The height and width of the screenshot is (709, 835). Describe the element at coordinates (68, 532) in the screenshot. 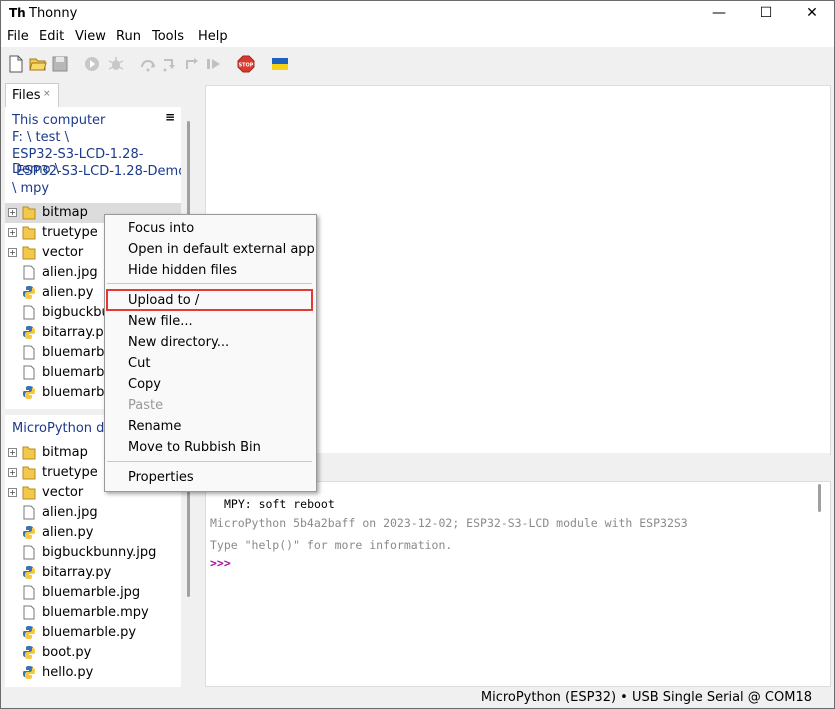

I see `file-name: alien.py` at that location.